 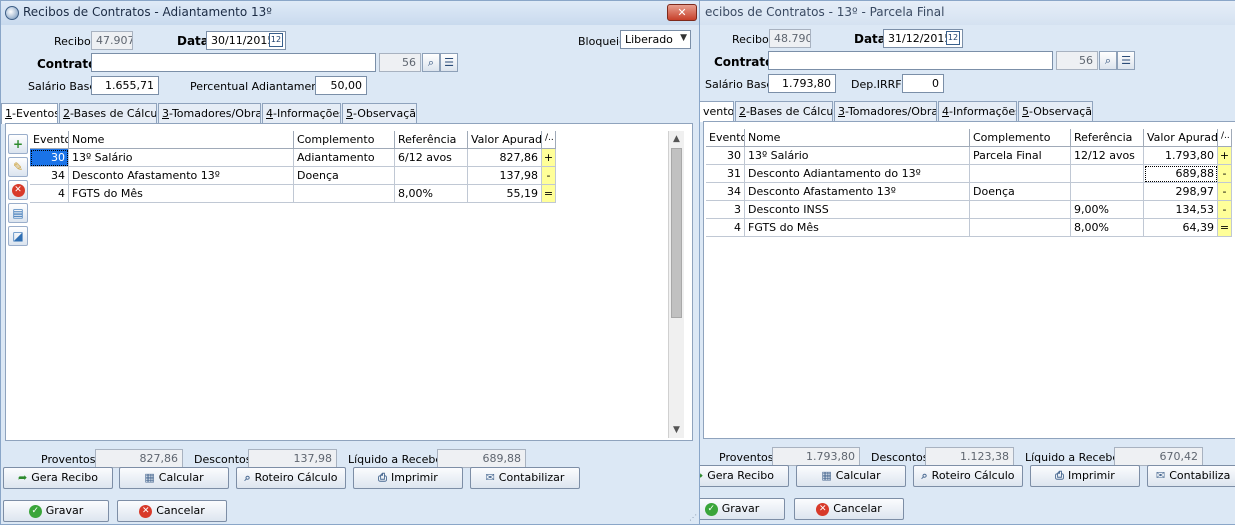 What do you see at coordinates (1191, 476) in the screenshot?
I see `contabilizar-button: ✉ Contabiliza` at bounding box center [1191, 476].